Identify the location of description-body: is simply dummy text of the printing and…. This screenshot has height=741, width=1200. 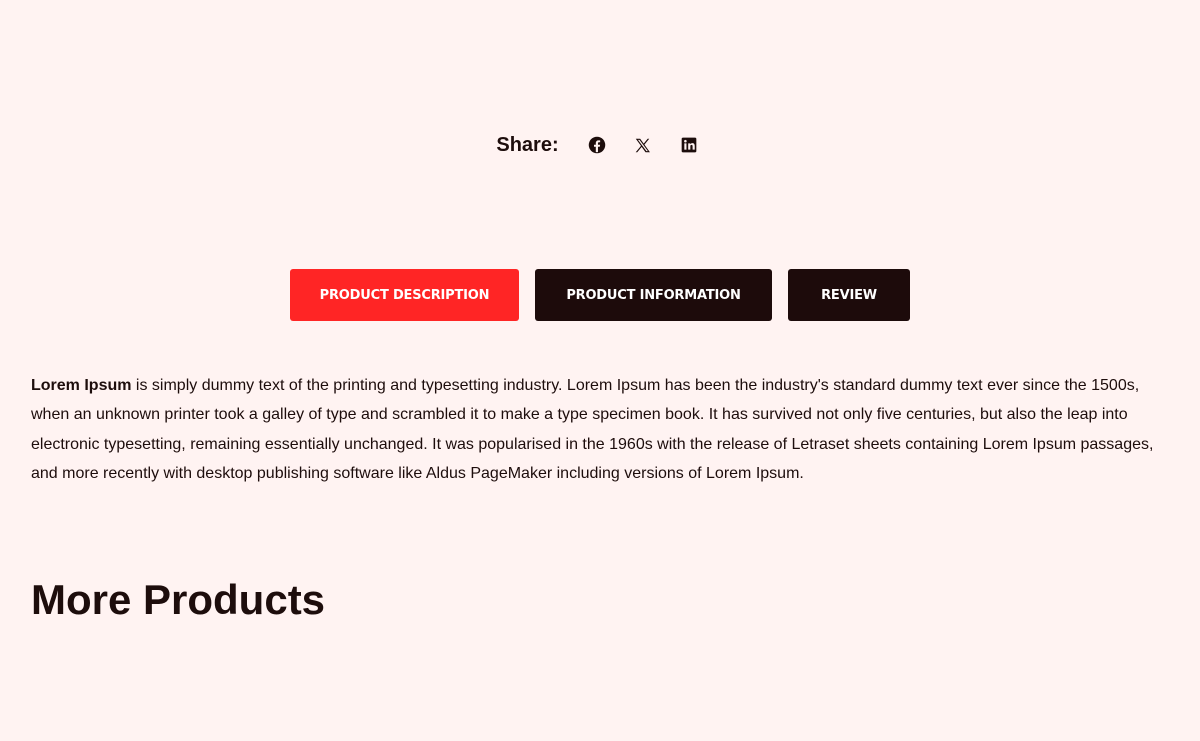
(592, 429).